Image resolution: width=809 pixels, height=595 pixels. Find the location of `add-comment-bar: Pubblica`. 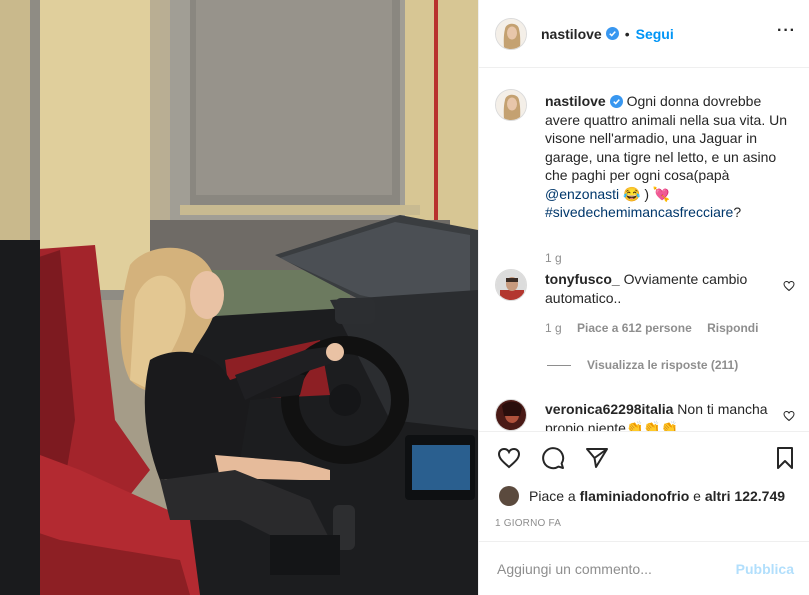

add-comment-bar: Pubblica is located at coordinates (644, 568).